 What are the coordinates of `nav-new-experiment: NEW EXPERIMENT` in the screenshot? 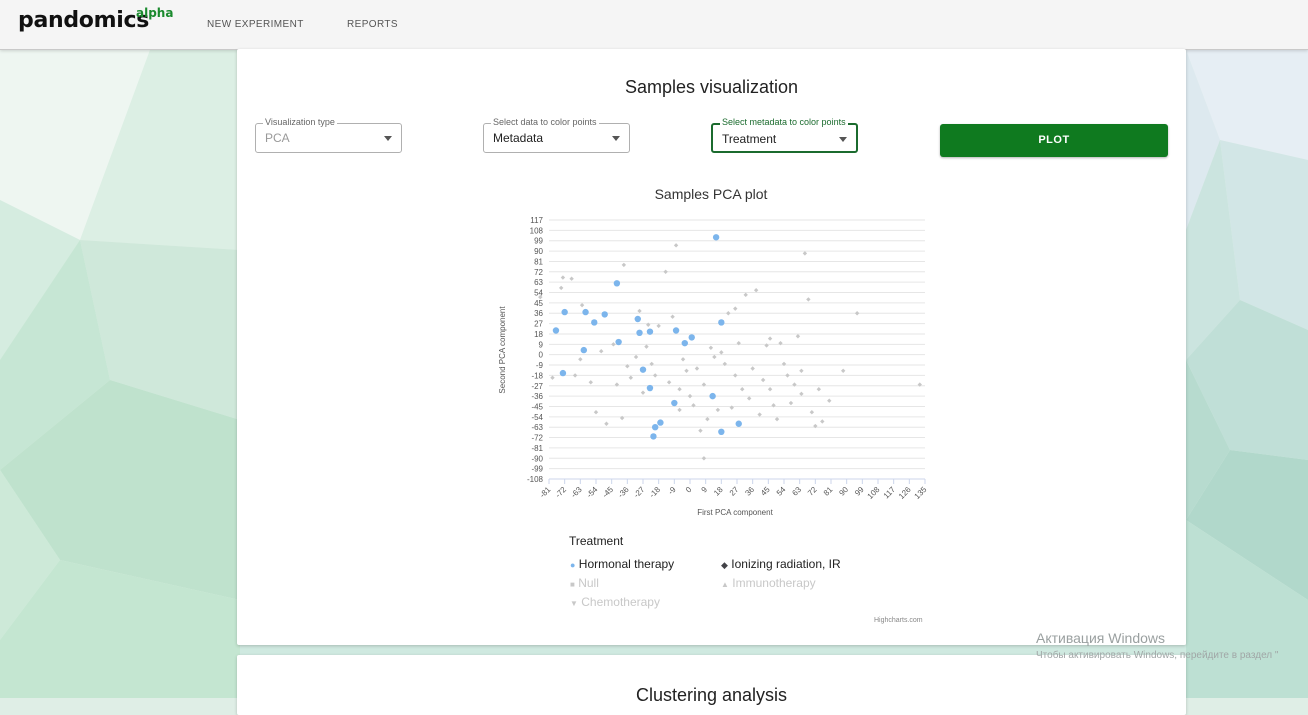 It's located at (255, 24).